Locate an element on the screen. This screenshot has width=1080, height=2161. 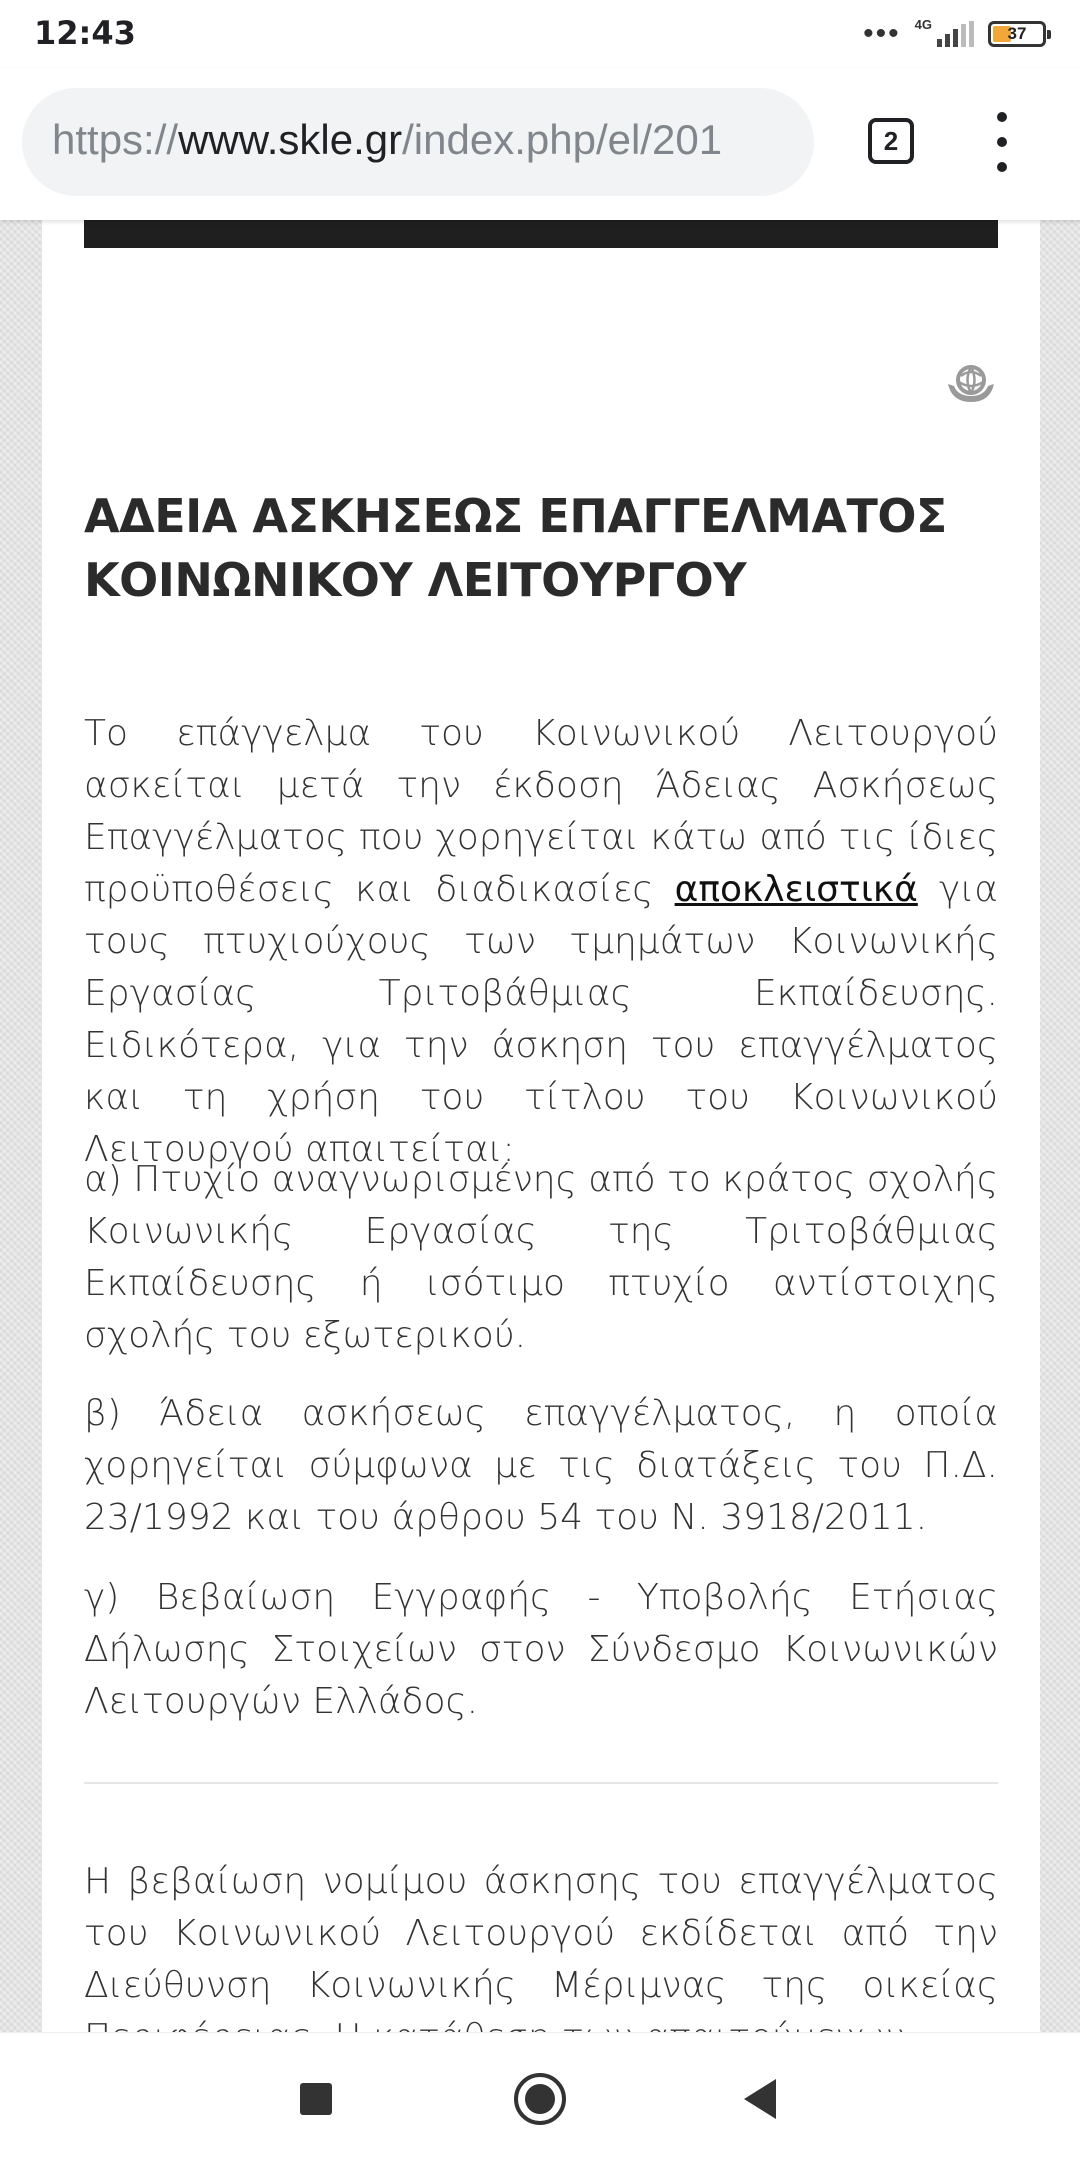
browser-toolbar: https://www.skle.gr/index.php/el/201 2 is located at coordinates (540, 144).